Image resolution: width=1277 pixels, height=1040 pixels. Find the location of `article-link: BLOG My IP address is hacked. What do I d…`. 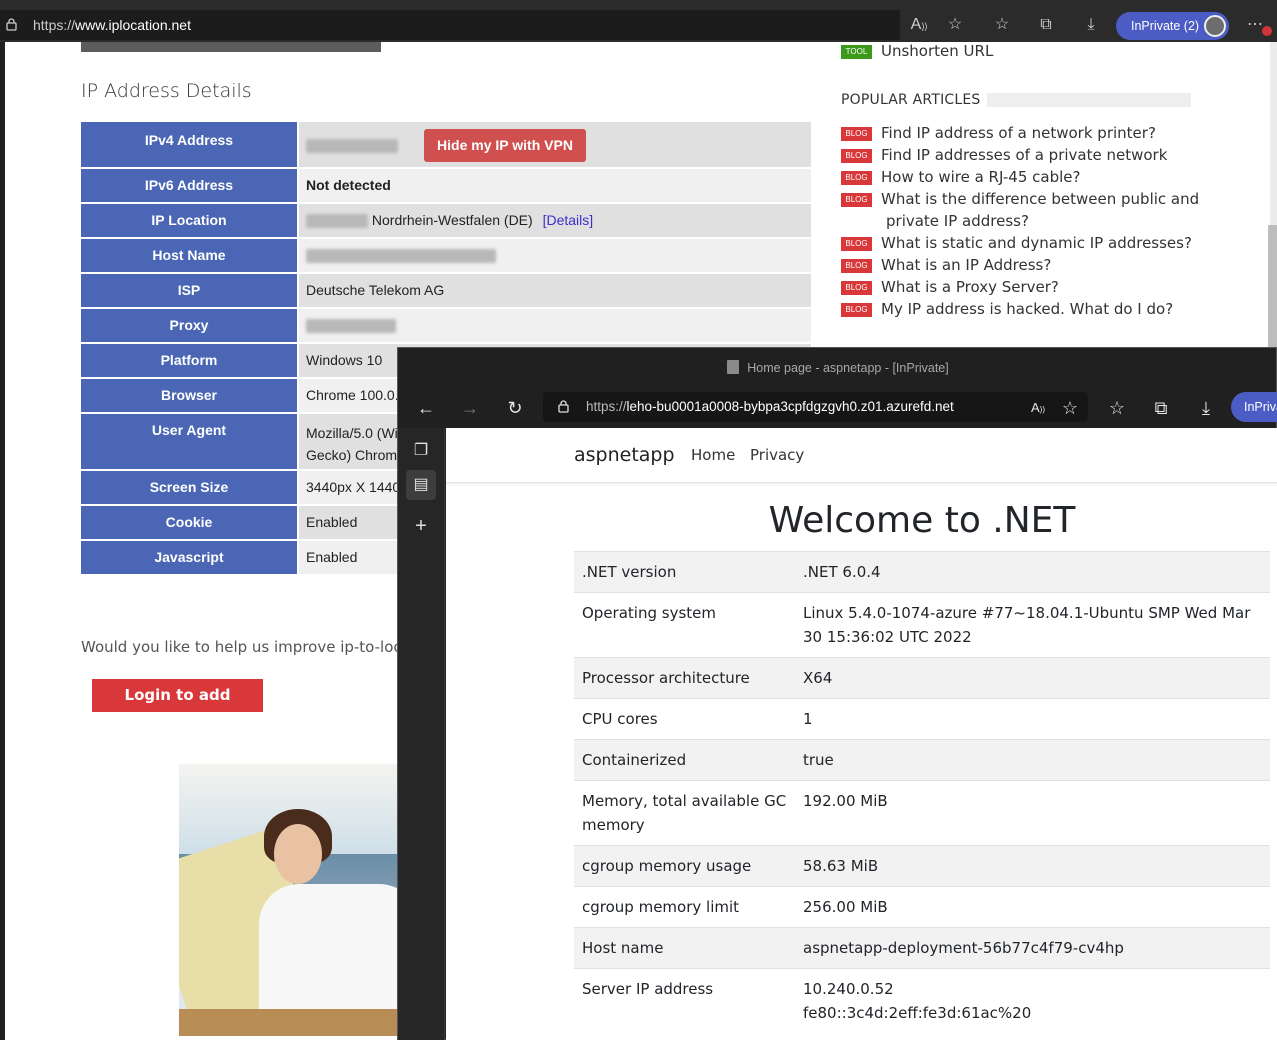

article-link: BLOG My IP address is hacked. What do I d… is located at coordinates (1007, 309).